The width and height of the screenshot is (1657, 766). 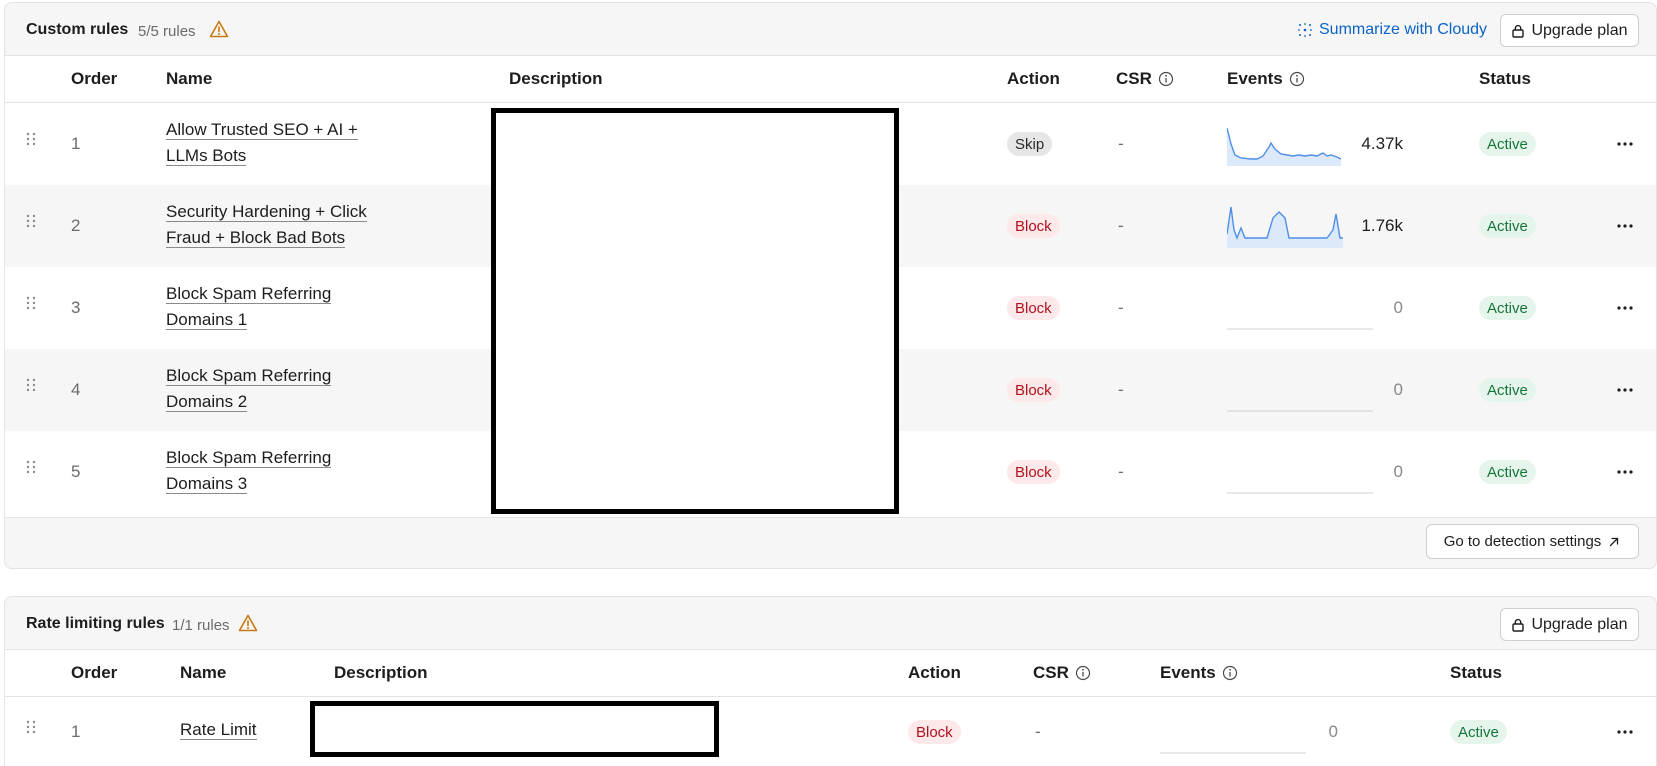 What do you see at coordinates (76, 225) in the screenshot?
I see `rule-order: 2` at bounding box center [76, 225].